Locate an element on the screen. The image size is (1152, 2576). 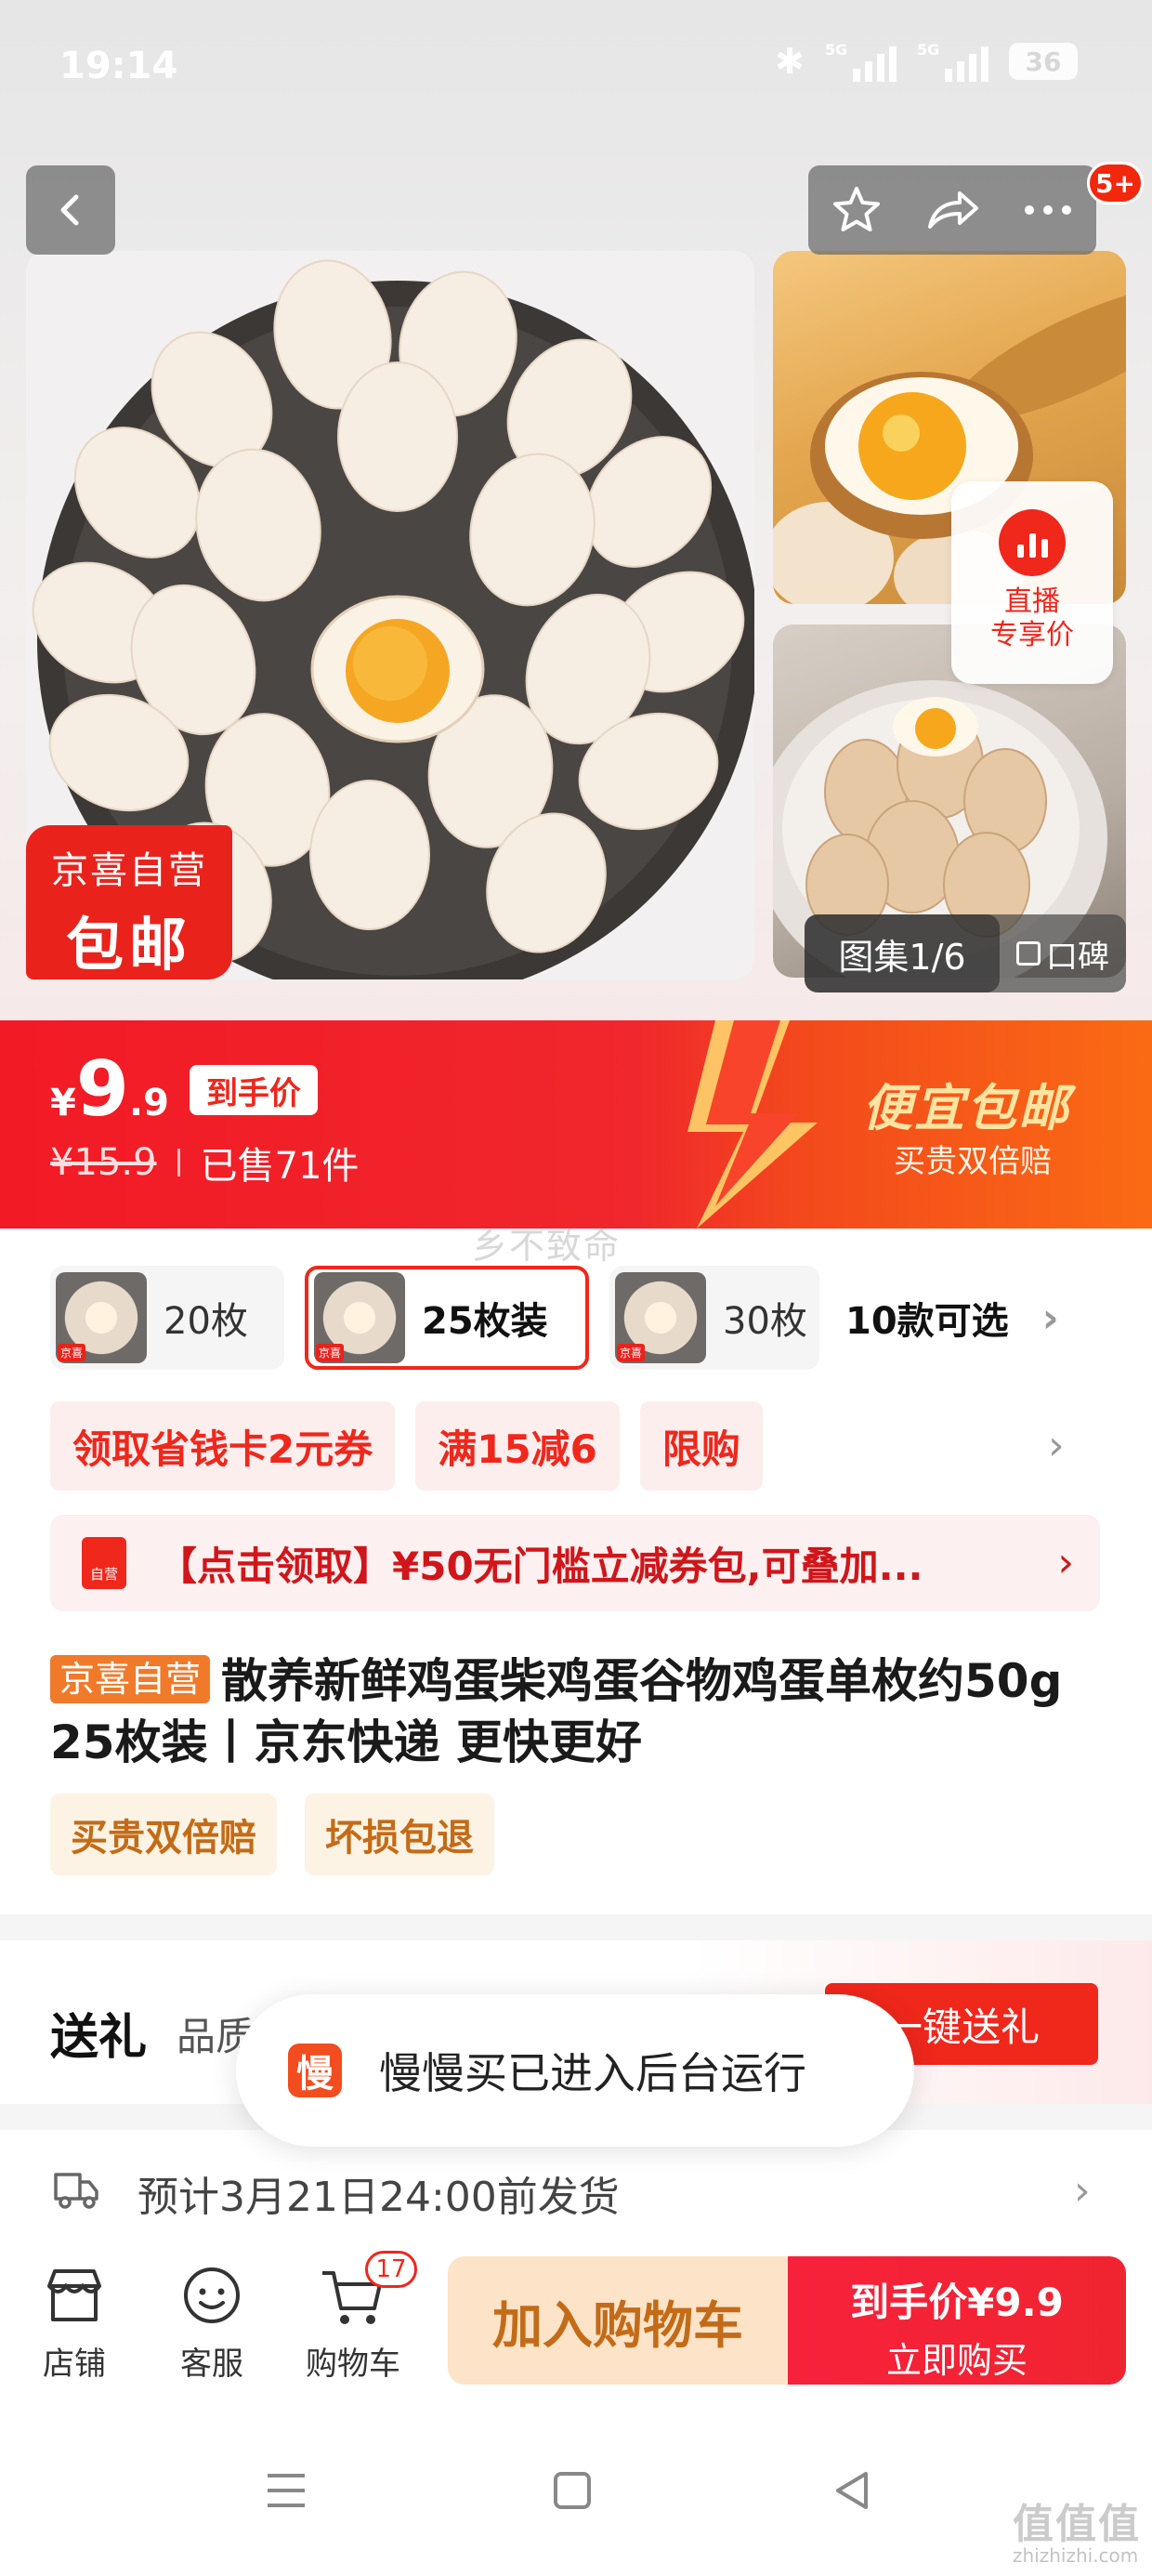
variant-selector: 京喜 20枚 京喜 25枚装 京喜 30枚 10款可选 › is located at coordinates (576, 1318).